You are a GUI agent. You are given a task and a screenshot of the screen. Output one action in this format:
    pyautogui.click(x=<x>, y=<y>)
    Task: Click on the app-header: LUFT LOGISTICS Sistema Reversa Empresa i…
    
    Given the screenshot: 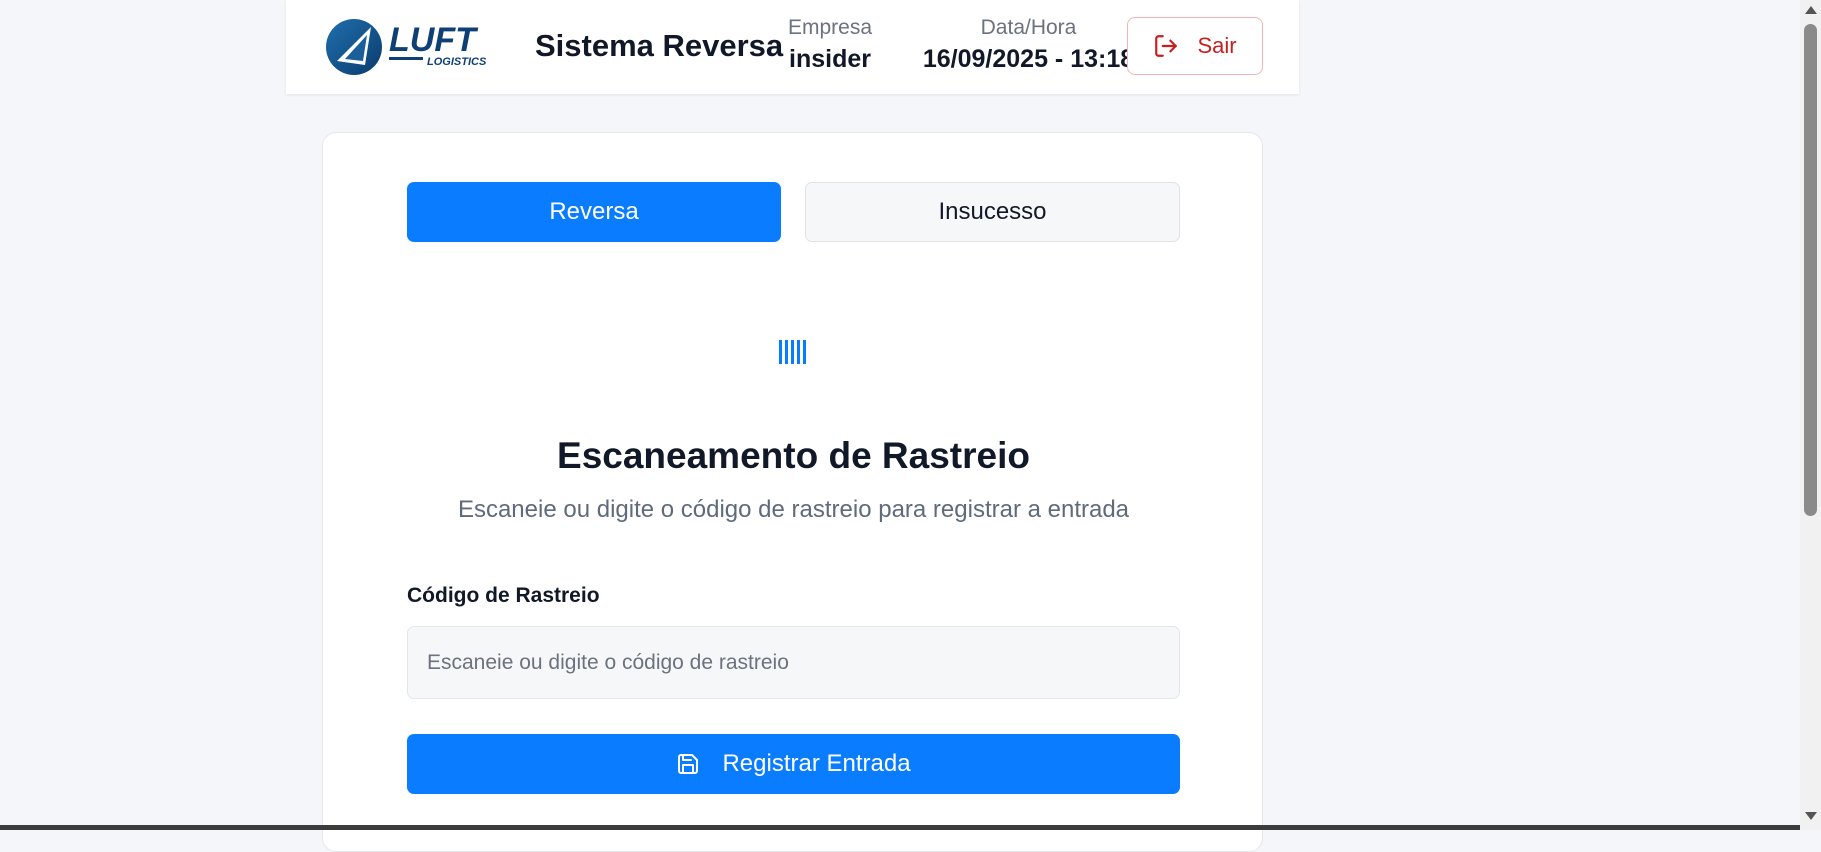 What is the action you would take?
    pyautogui.click(x=792, y=47)
    